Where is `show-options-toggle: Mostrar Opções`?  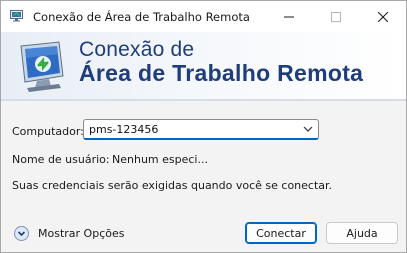
show-options-toggle: Mostrar Opções is located at coordinates (69, 233).